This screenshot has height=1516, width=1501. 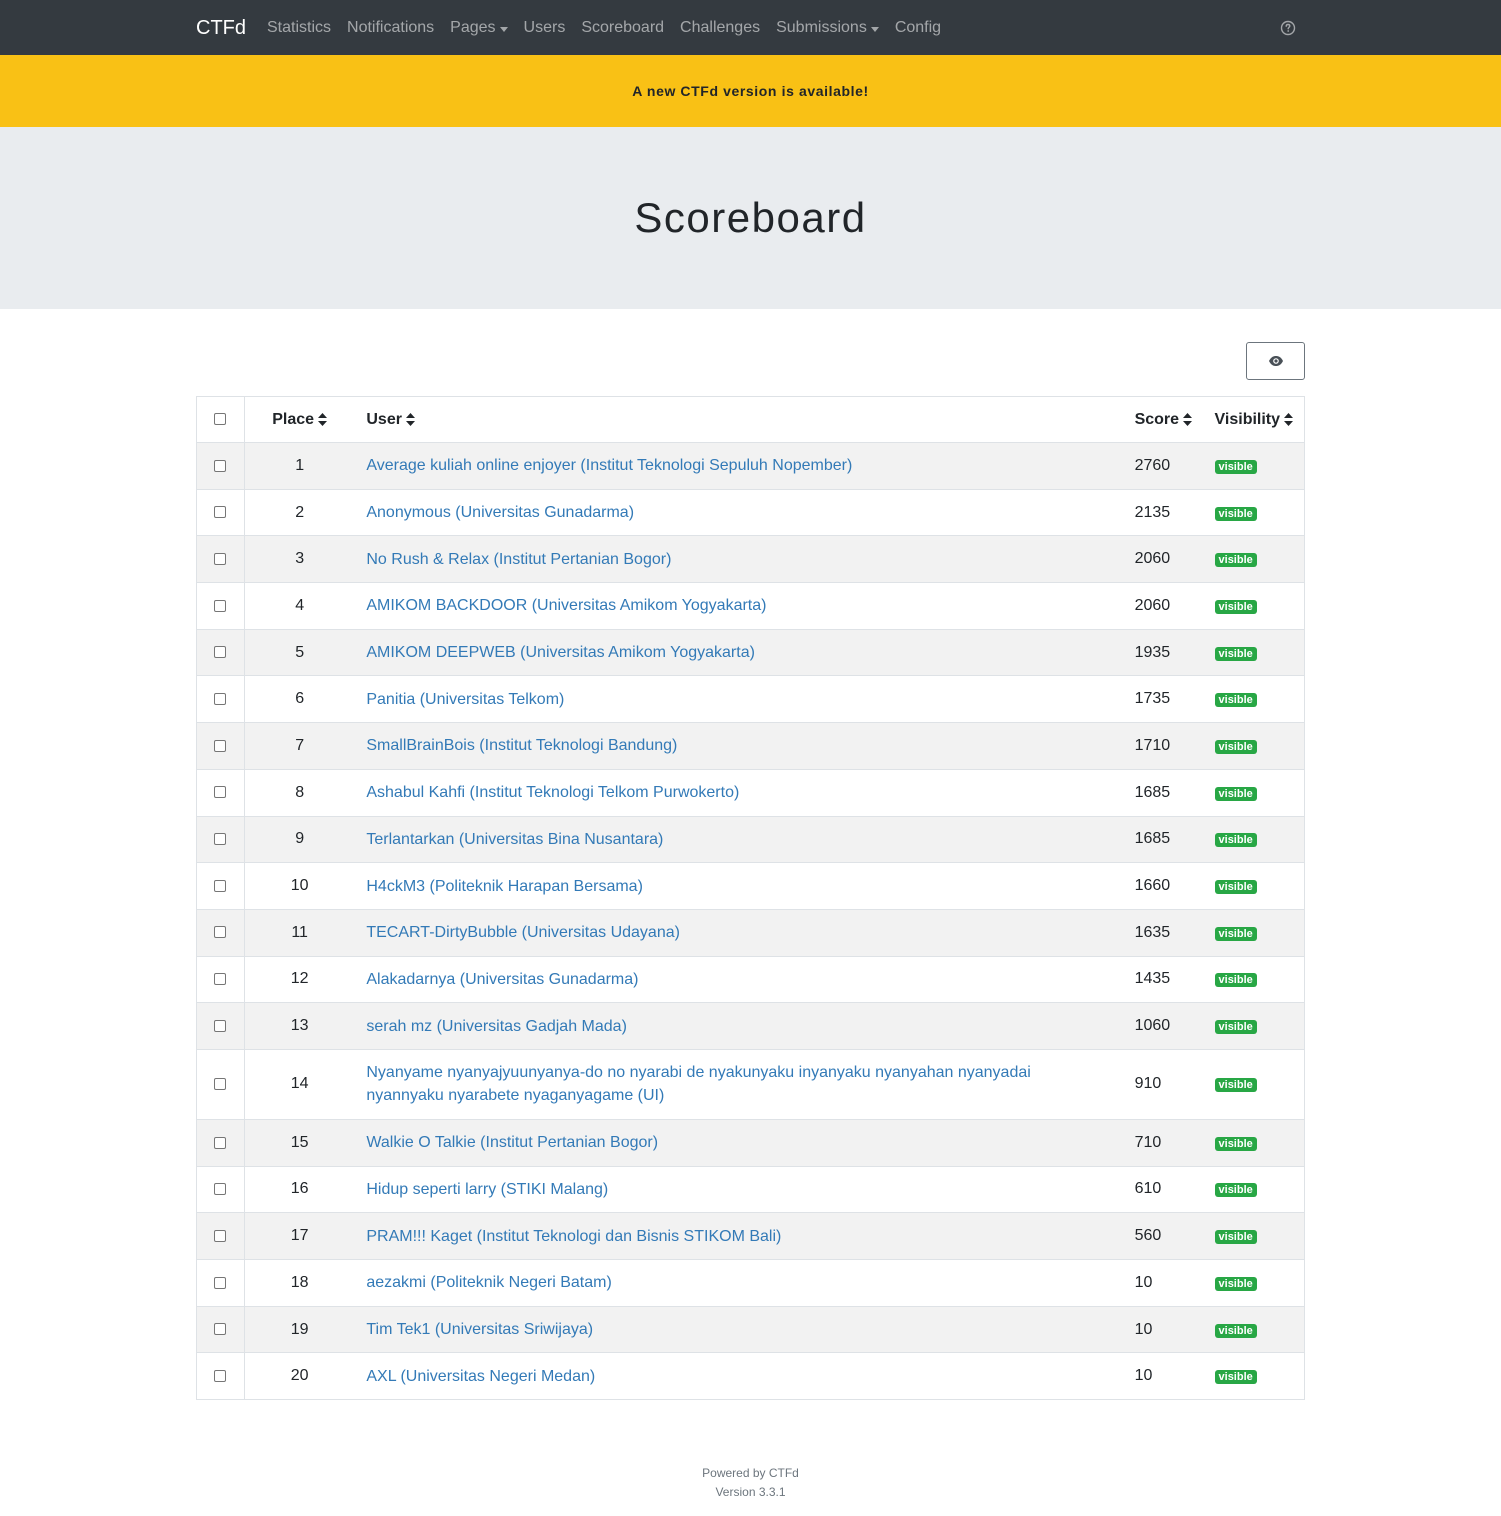 I want to click on score-cell: 2760, so click(x=1174, y=466).